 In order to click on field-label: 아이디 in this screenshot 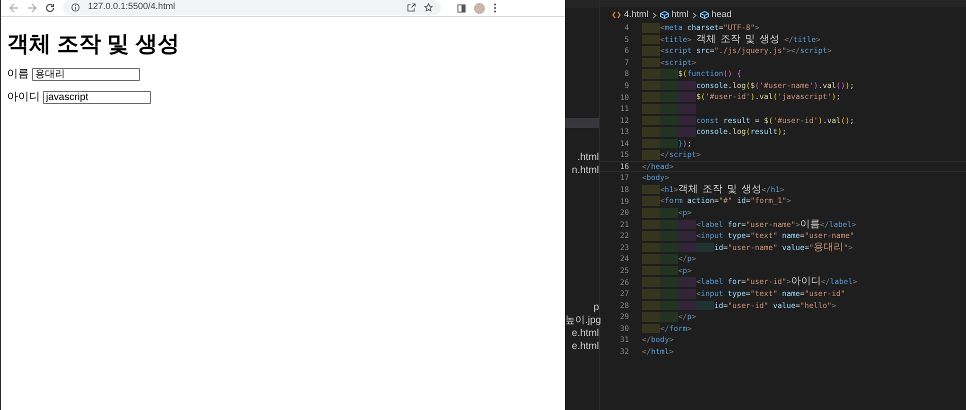, I will do `click(23, 97)`.